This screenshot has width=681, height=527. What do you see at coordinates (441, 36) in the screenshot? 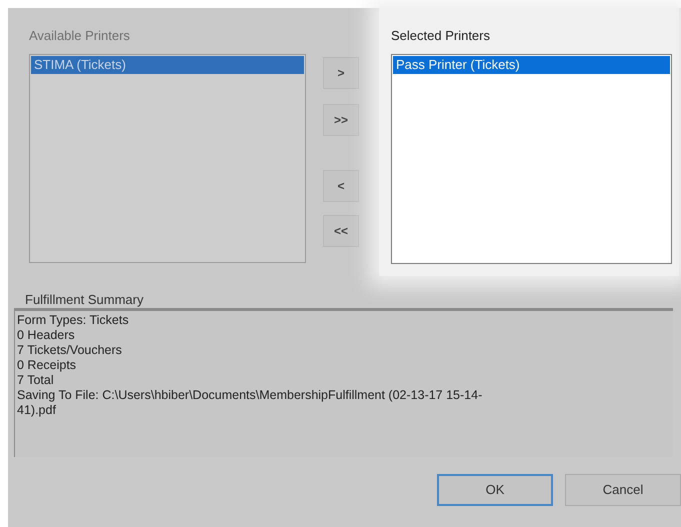
I see `panel-label: Selected Printers` at bounding box center [441, 36].